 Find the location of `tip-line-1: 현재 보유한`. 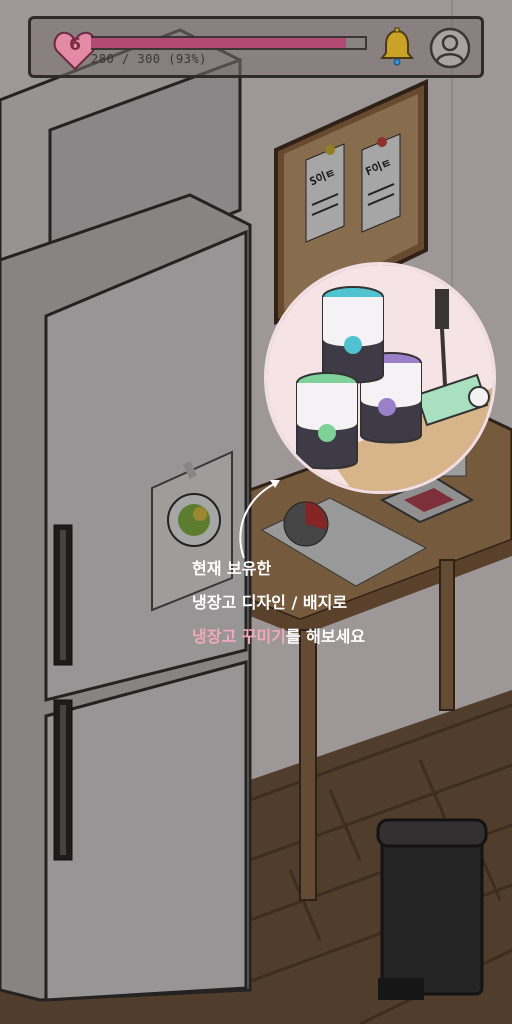

tip-line-1: 현재 보유한 is located at coordinates (232, 568).